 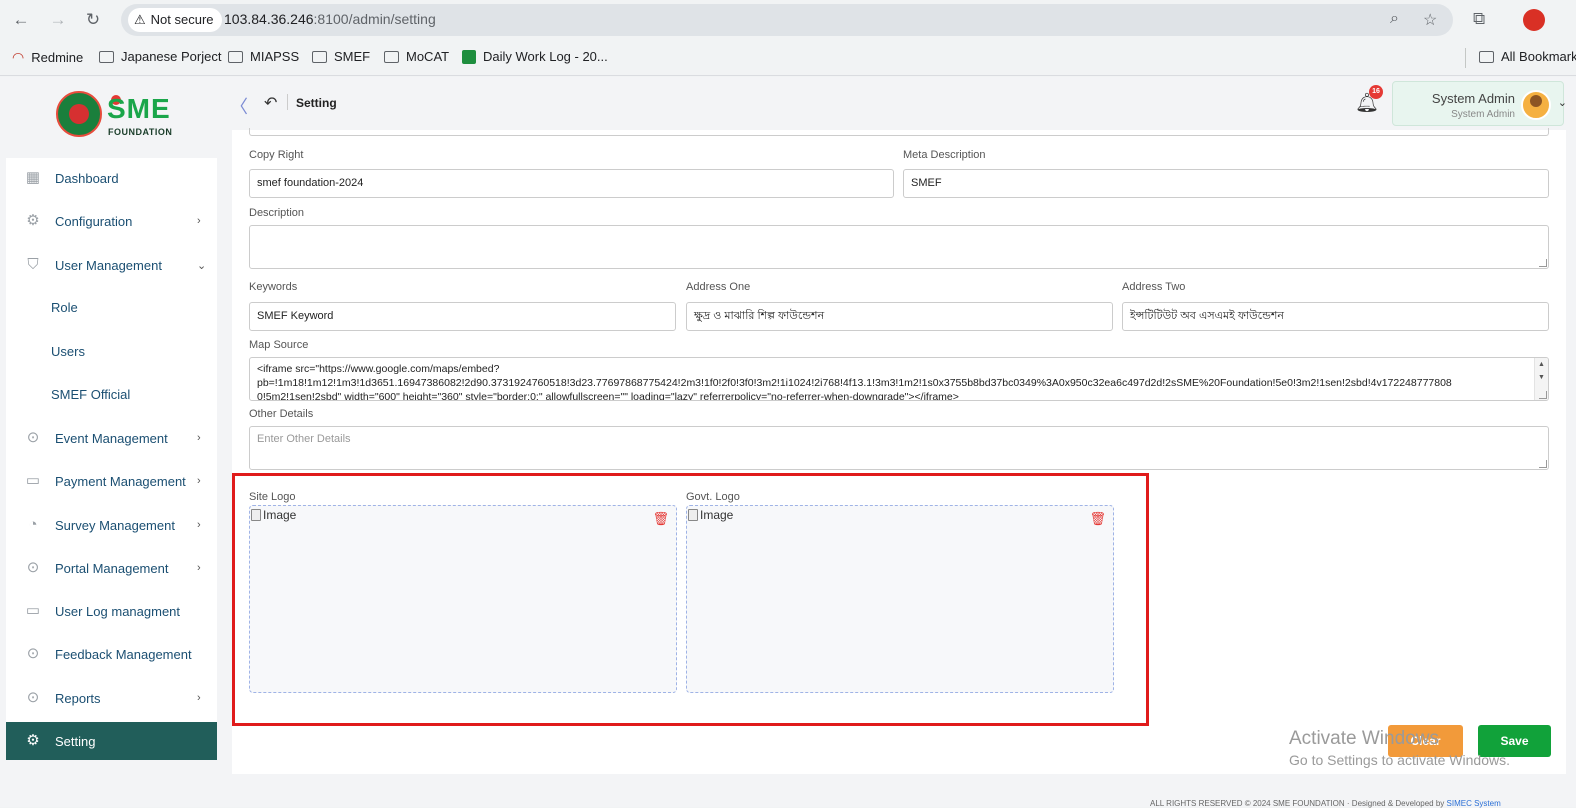 What do you see at coordinates (123, 654) in the screenshot?
I see `sidebar-item-label: Feedback Management` at bounding box center [123, 654].